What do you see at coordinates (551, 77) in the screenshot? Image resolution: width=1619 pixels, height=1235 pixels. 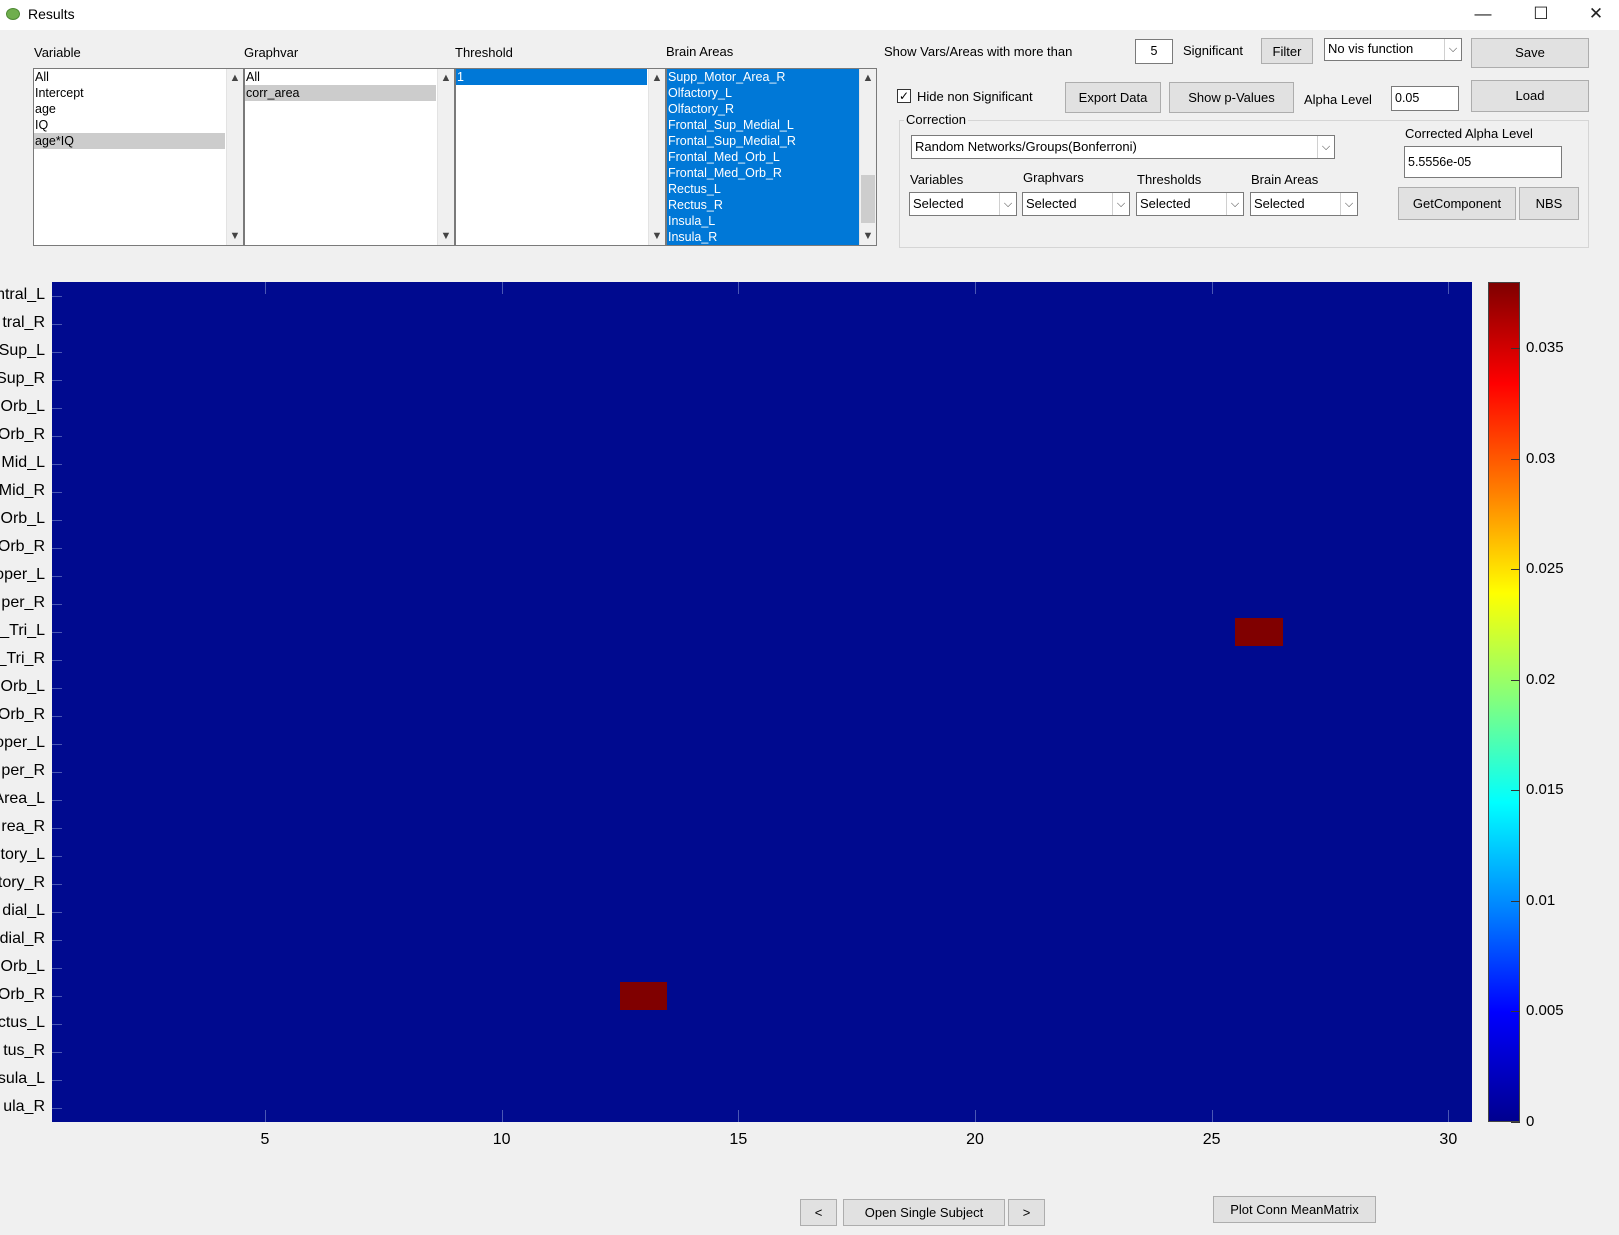 I see `list-item: 1` at bounding box center [551, 77].